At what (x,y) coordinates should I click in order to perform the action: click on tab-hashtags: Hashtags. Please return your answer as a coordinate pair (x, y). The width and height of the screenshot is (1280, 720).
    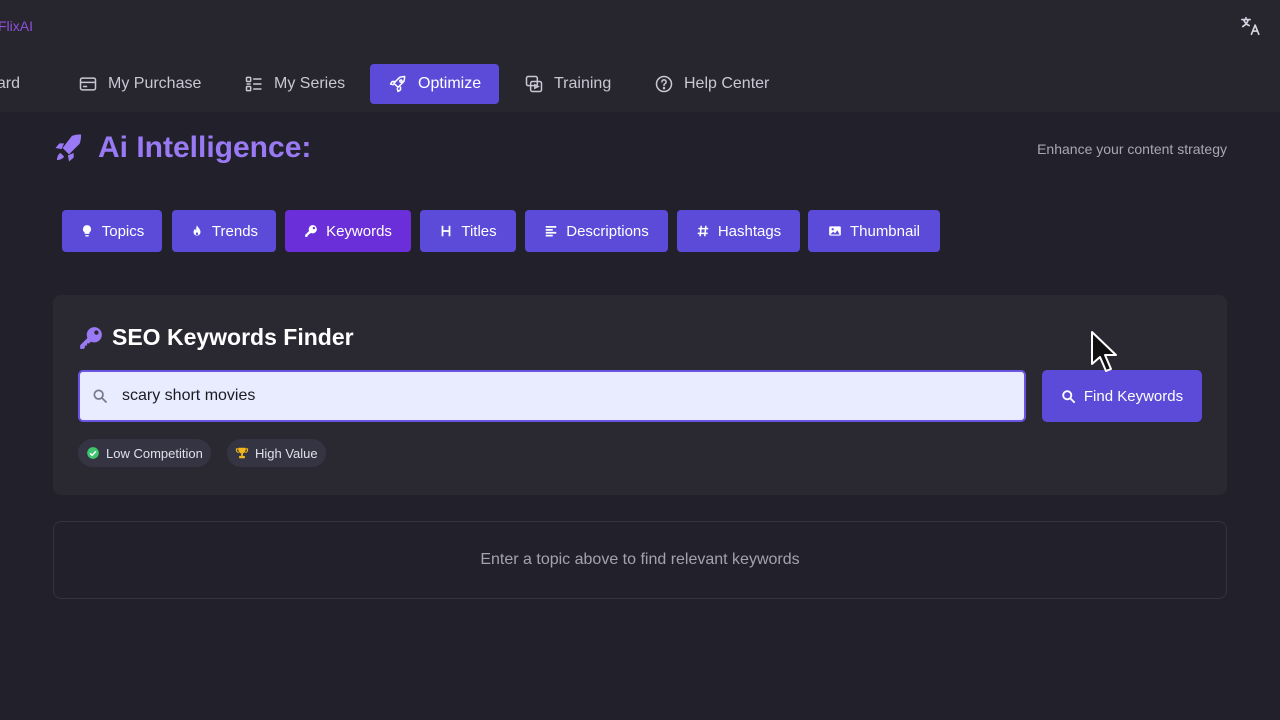
    Looking at the image, I should click on (738, 231).